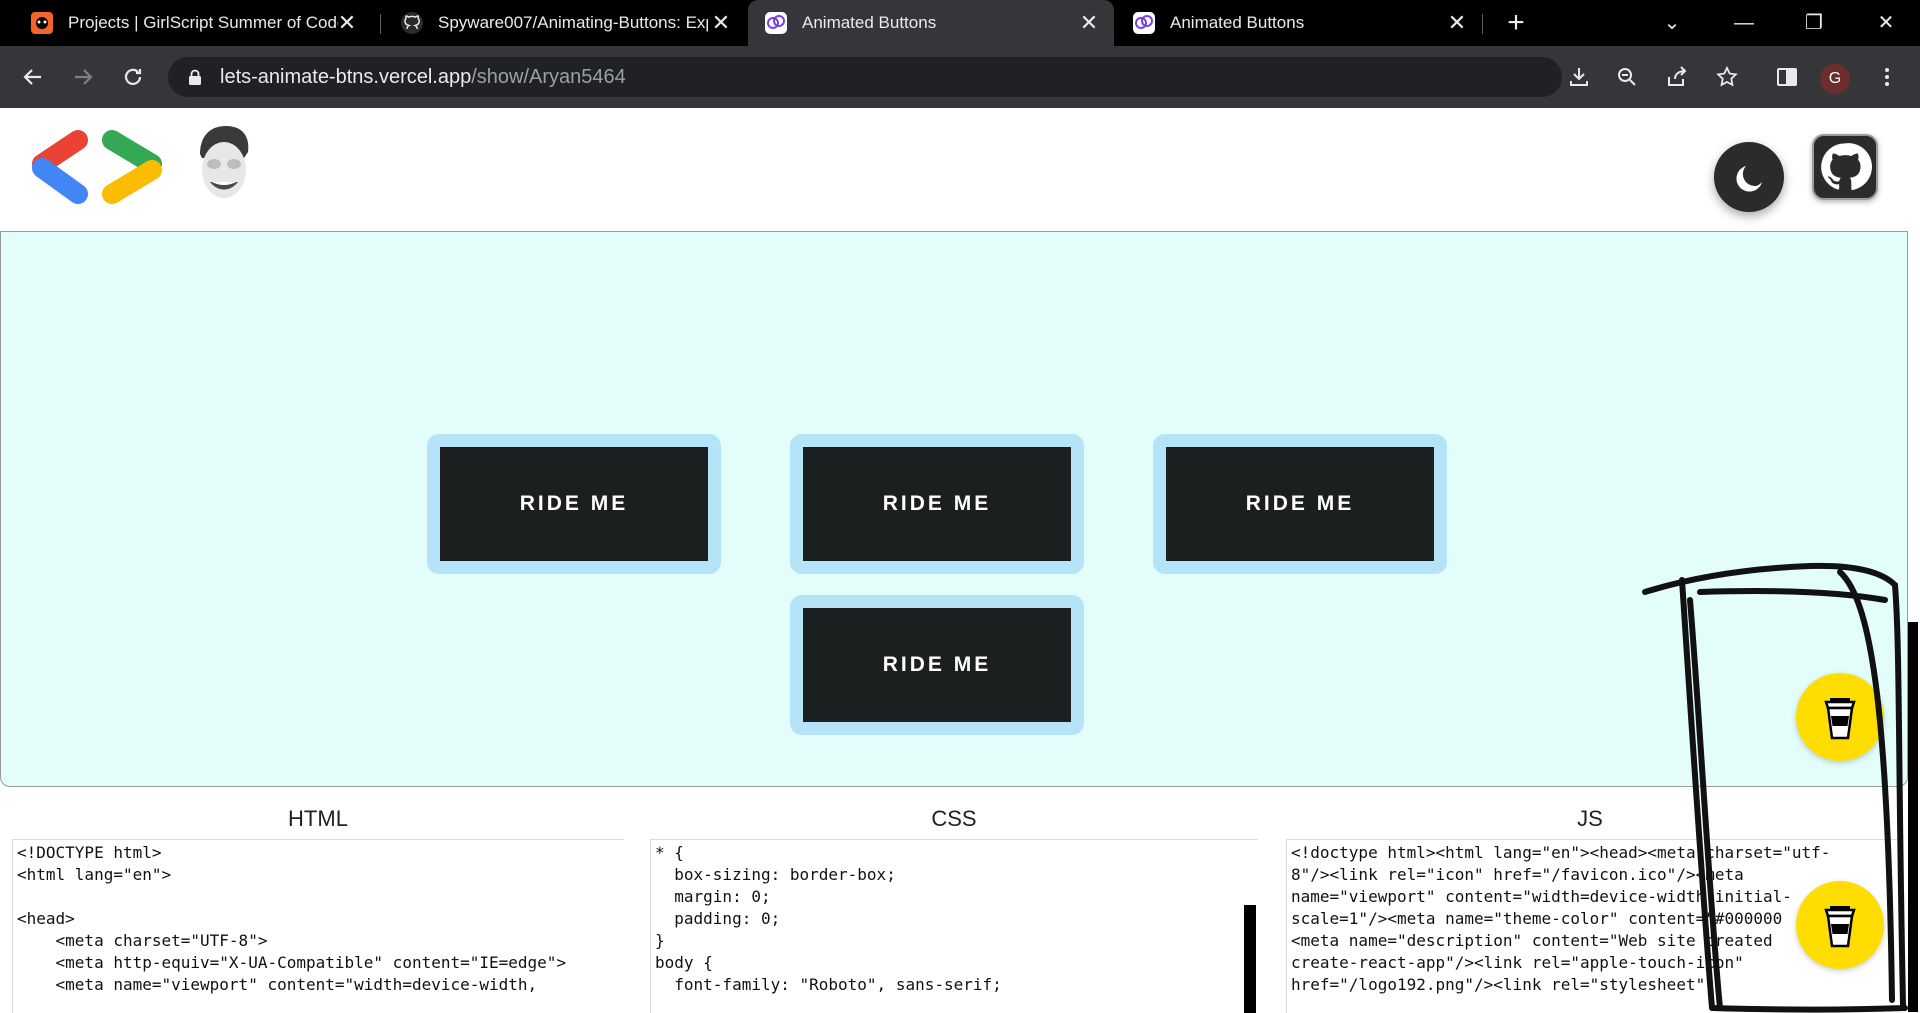  I want to click on bookmark-star-icon, so click(1727, 77).